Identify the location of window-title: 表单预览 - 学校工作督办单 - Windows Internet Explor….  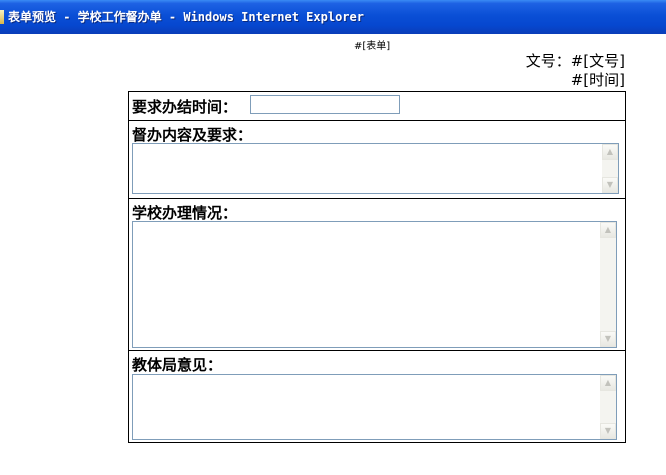
(186, 17).